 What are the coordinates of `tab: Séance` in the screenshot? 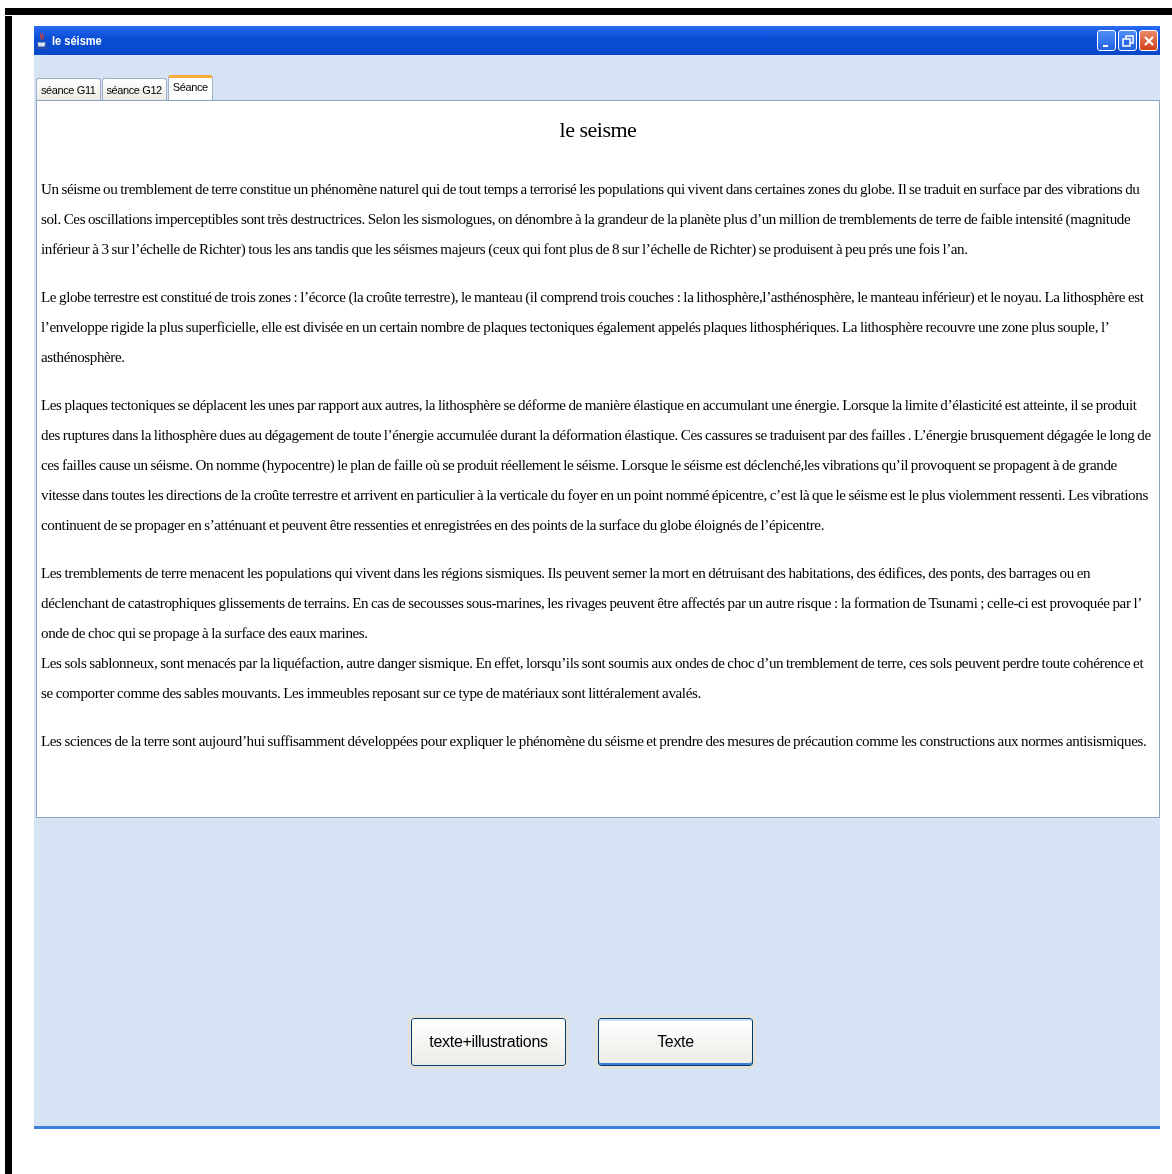 It's located at (190, 87).